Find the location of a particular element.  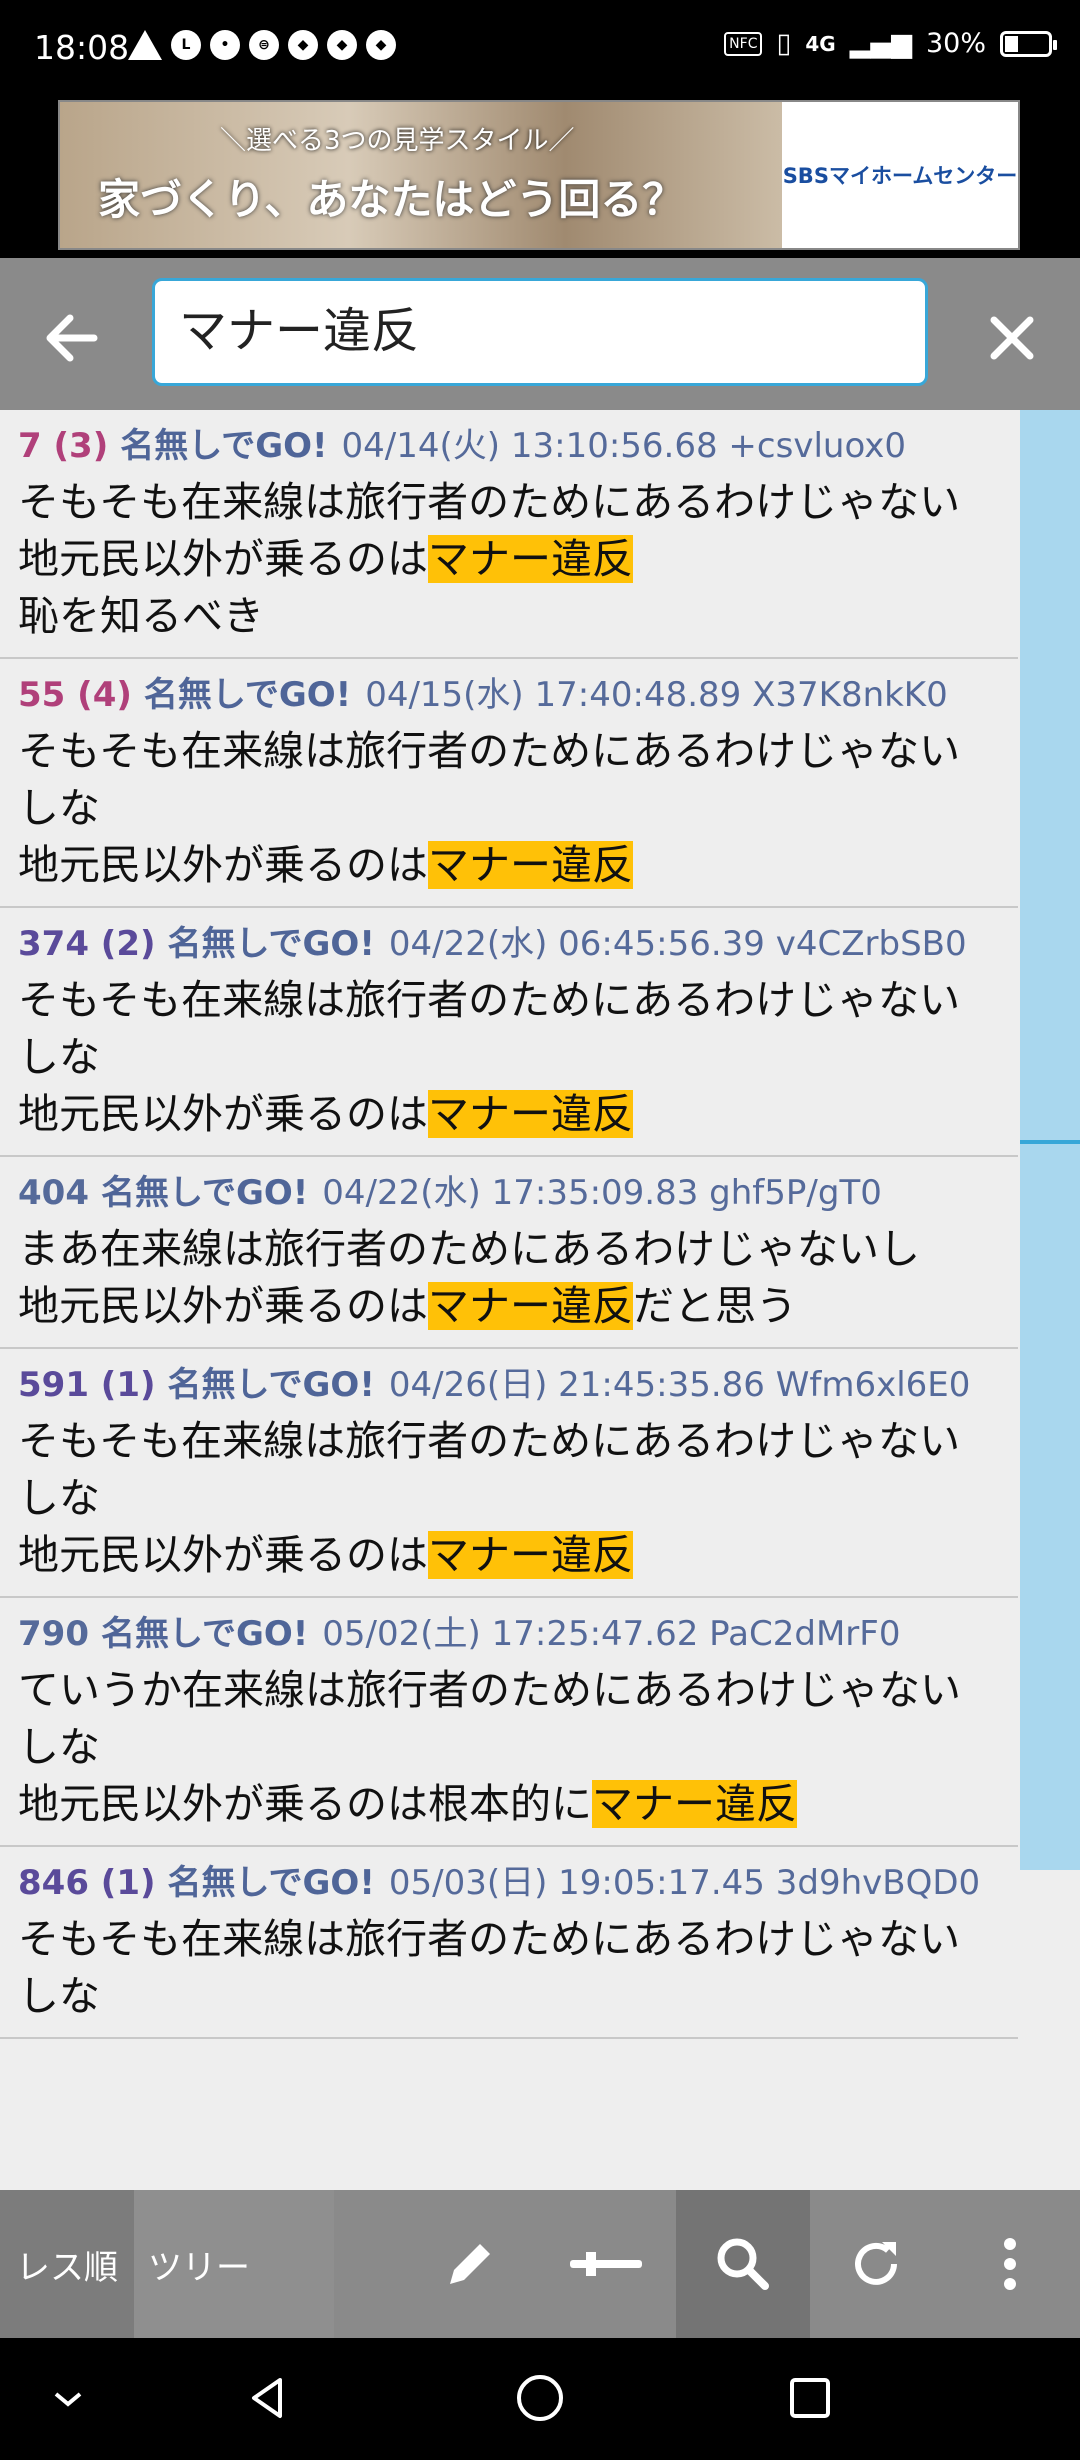

post-date-id: 05/03(日) 19:05:17.45 3d9hvBQD0 is located at coordinates (684, 1883).